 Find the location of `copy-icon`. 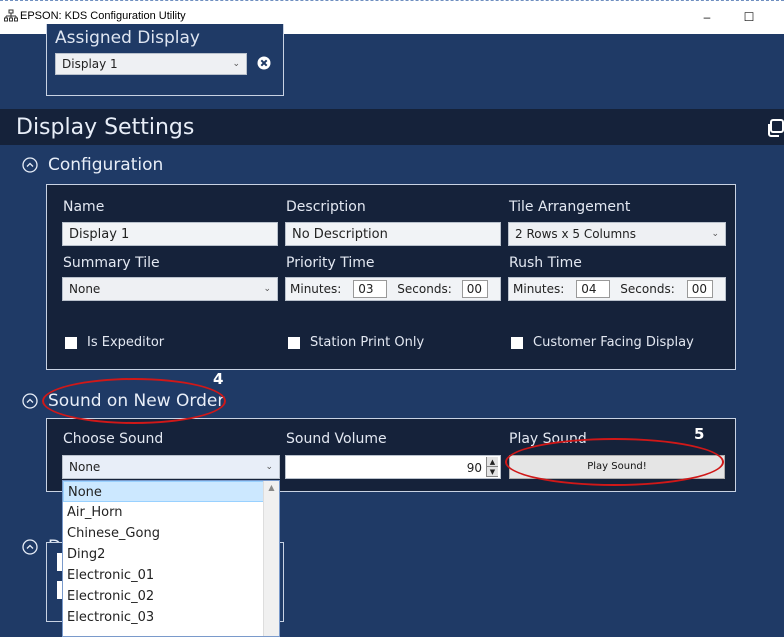

copy-icon is located at coordinates (775, 128).